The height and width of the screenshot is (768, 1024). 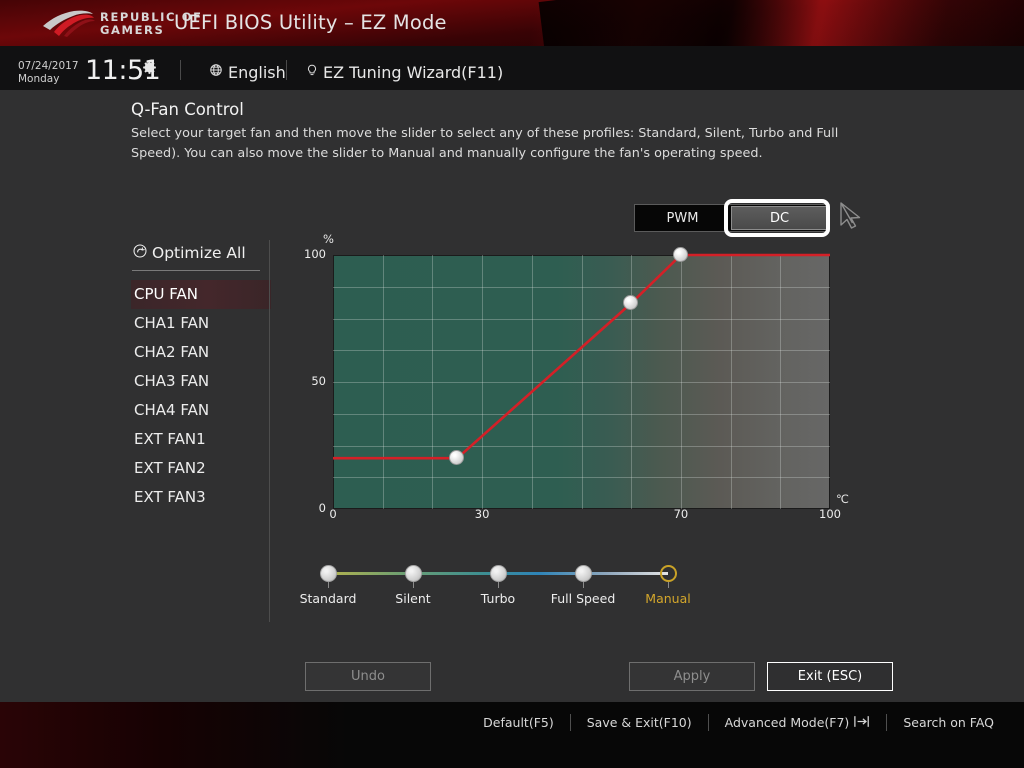 What do you see at coordinates (149, 67) in the screenshot?
I see `gear-icon` at bounding box center [149, 67].